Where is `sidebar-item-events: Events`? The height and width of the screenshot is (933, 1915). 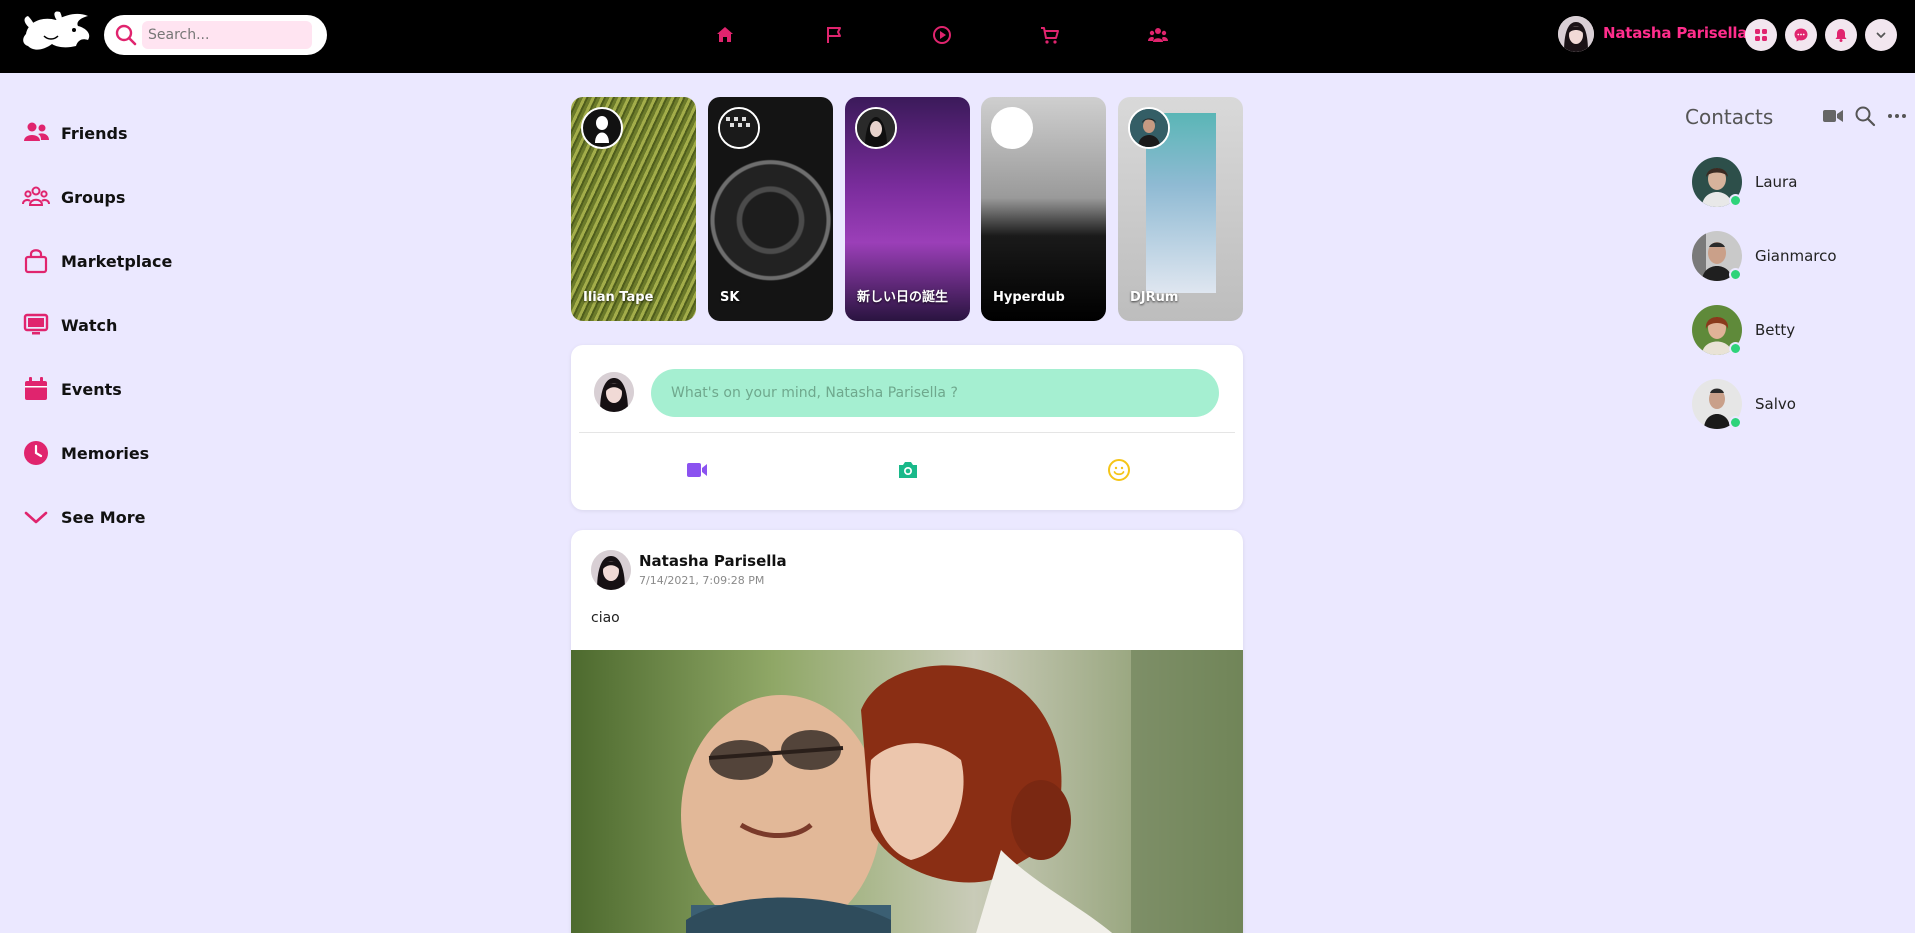
sidebar-item-events: Events is located at coordinates (150, 389).